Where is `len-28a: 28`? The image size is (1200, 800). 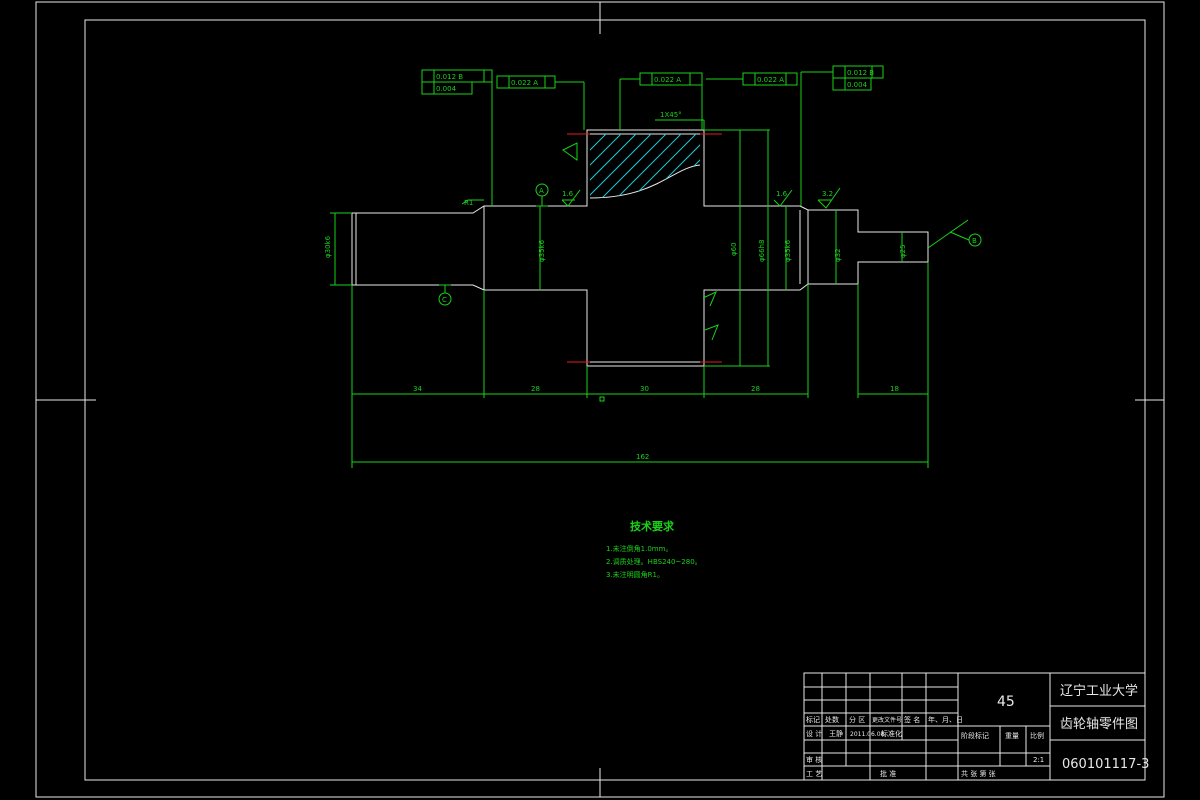
len-28a: 28 is located at coordinates (535, 389).